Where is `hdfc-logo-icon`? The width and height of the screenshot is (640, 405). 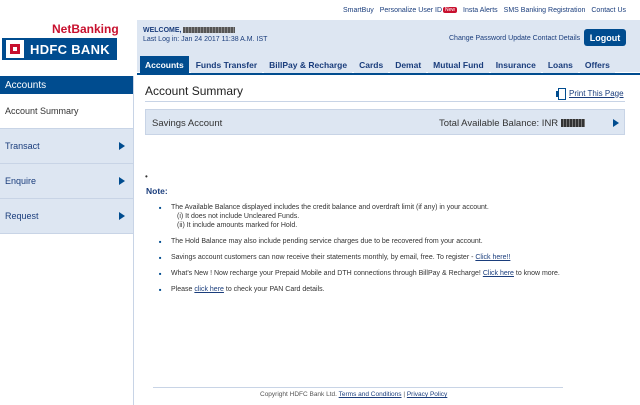
hdfc-logo-icon is located at coordinates (15, 49).